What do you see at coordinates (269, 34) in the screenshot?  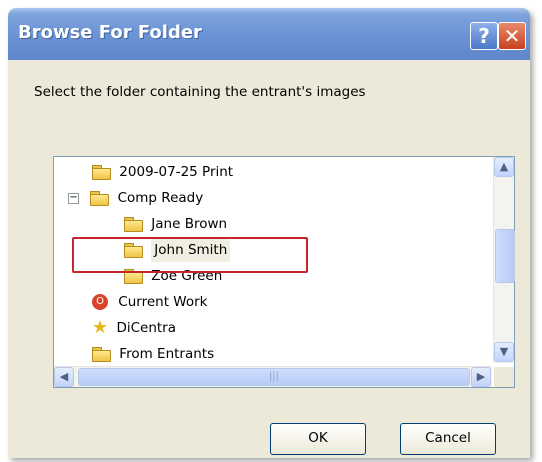 I see `title-bar: Browse For Folder ? ✕` at bounding box center [269, 34].